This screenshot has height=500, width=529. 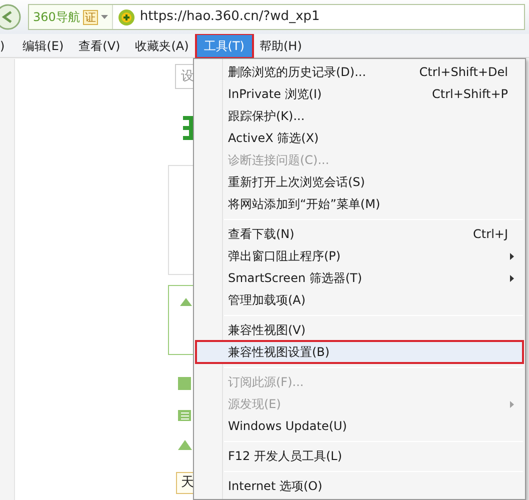 I want to click on menu-bar-item: 编辑(E), so click(x=43, y=45).